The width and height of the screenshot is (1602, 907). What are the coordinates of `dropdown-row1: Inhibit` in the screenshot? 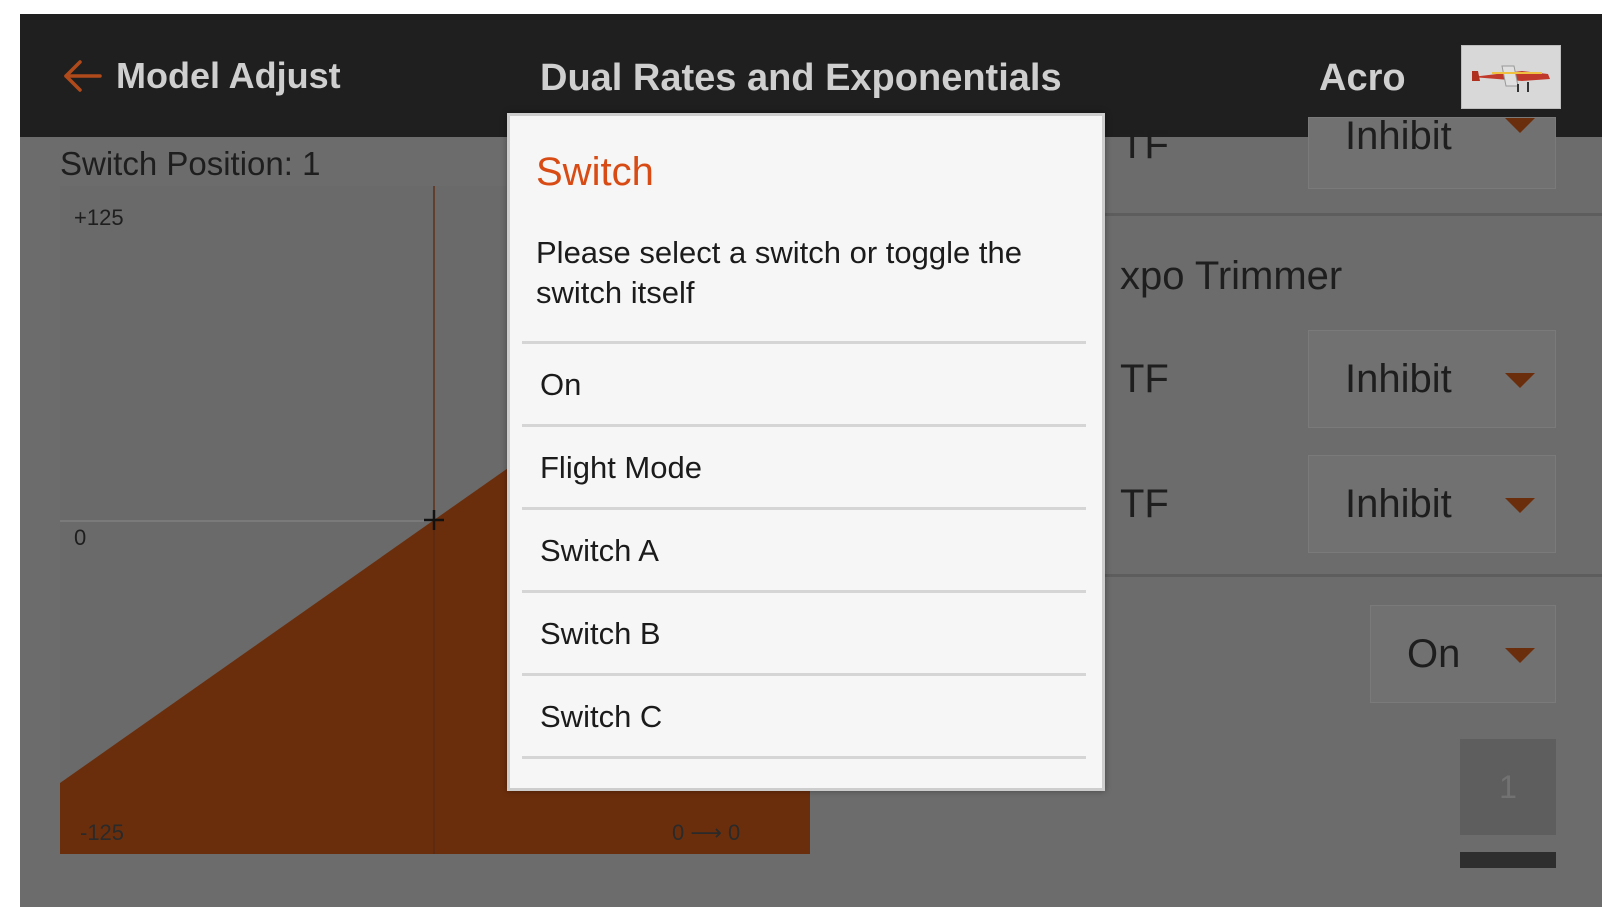 It's located at (1432, 379).